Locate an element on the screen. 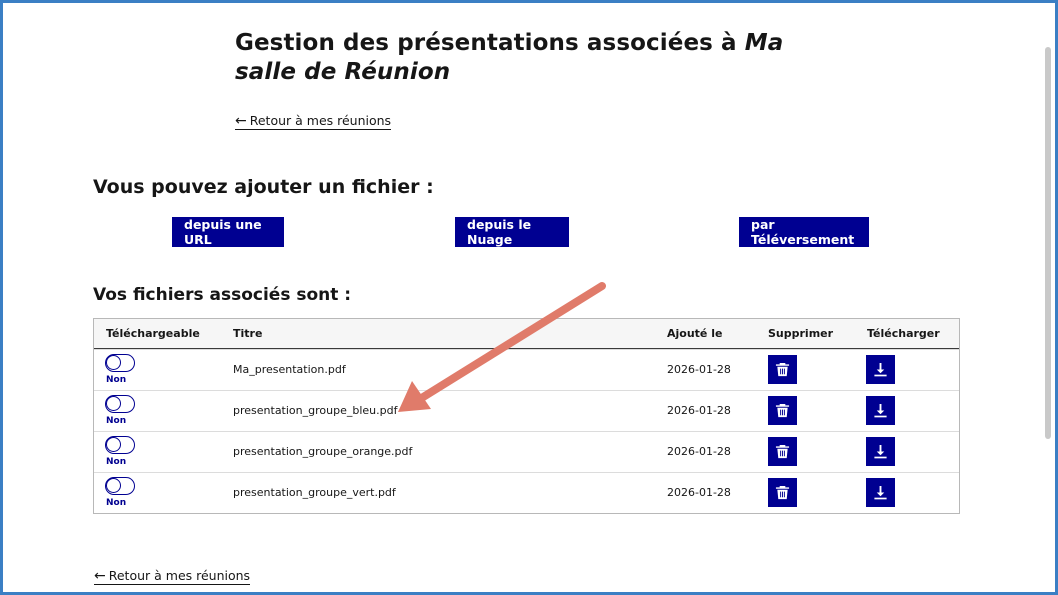 The height and width of the screenshot is (595, 1058). file-title: Ma_presentation.pdf is located at coordinates (289, 369).